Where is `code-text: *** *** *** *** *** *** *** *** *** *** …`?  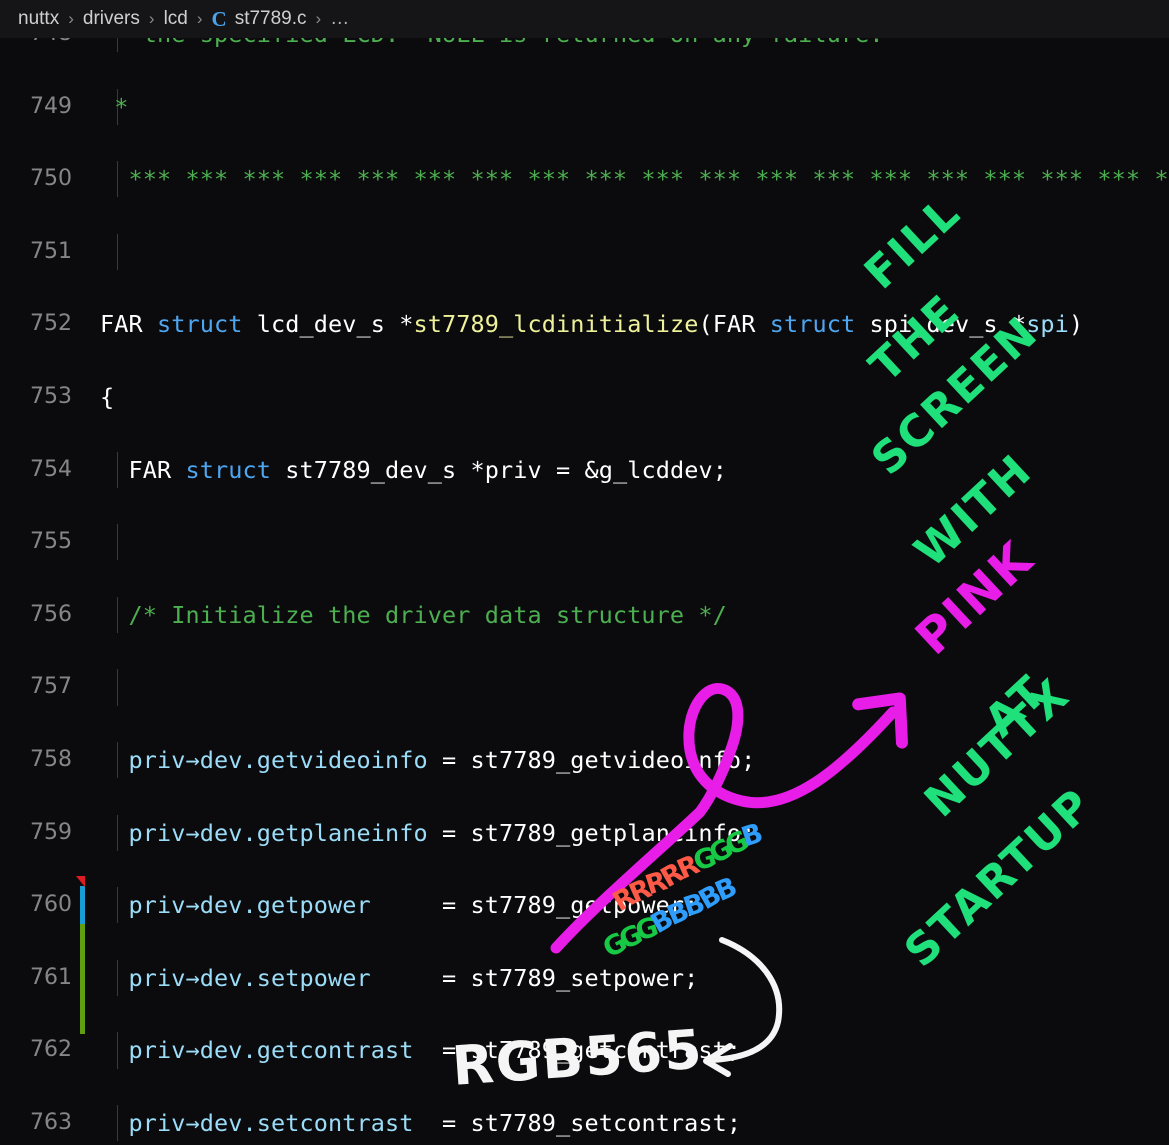
code-text: *** *** *** *** *** *** *** *** *** *** … is located at coordinates (634, 179).